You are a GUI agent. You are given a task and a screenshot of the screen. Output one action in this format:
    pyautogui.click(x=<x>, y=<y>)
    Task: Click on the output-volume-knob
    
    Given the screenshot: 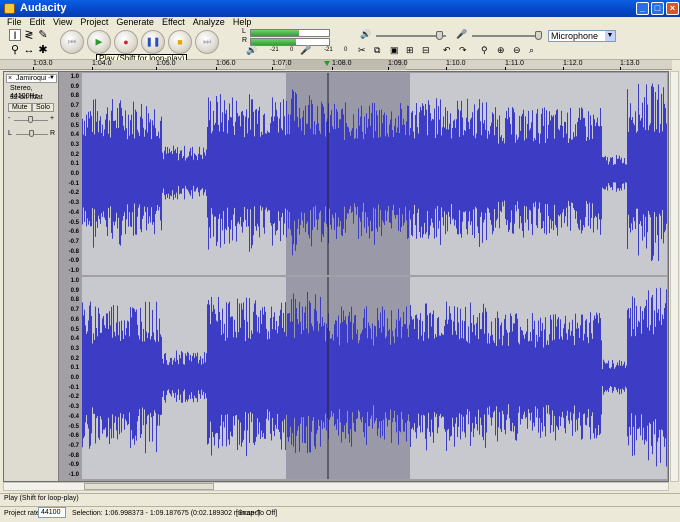 What is the action you would take?
    pyautogui.click(x=439, y=35)
    